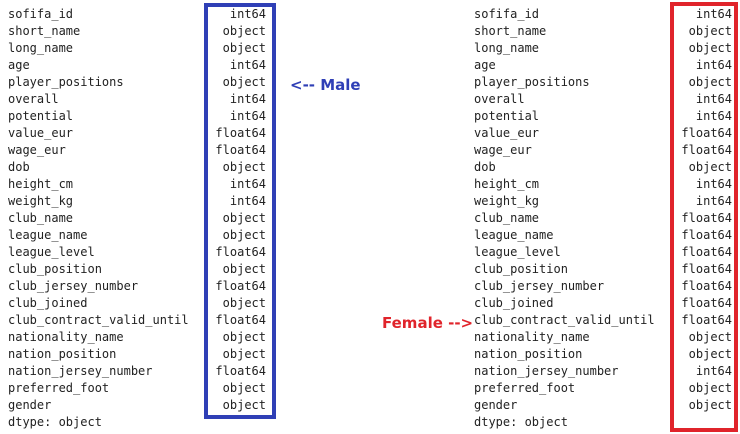 Image resolution: width=740 pixels, height=434 pixels. Describe the element at coordinates (428, 323) in the screenshot. I see `female-annotation: Female -->` at that location.